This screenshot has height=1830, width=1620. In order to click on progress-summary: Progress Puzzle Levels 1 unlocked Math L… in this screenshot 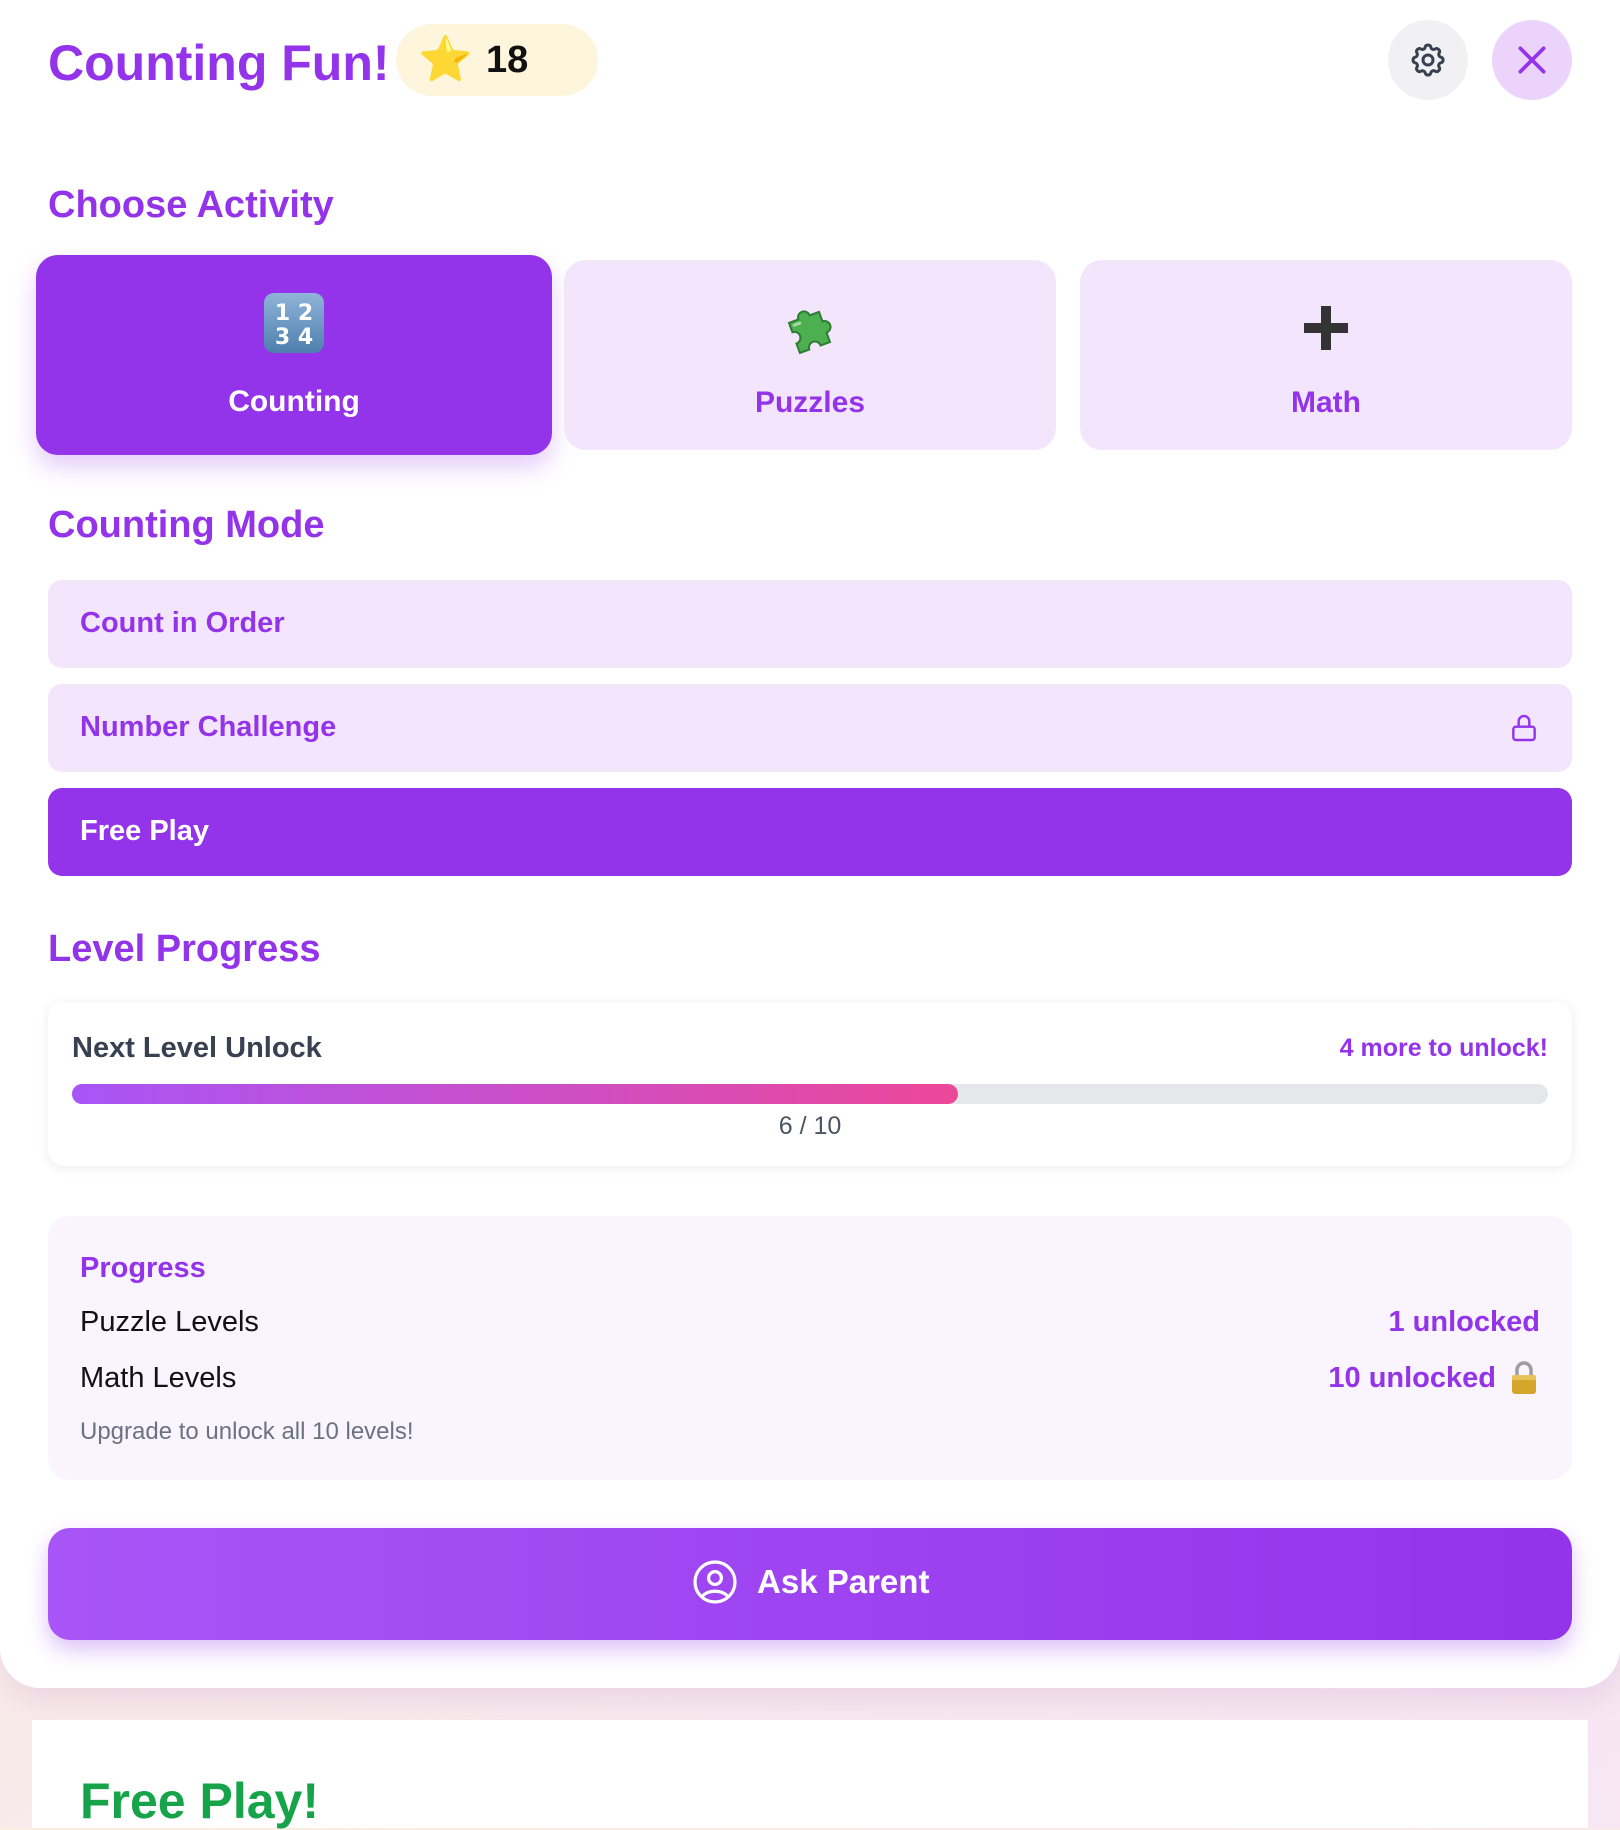, I will do `click(810, 1348)`.